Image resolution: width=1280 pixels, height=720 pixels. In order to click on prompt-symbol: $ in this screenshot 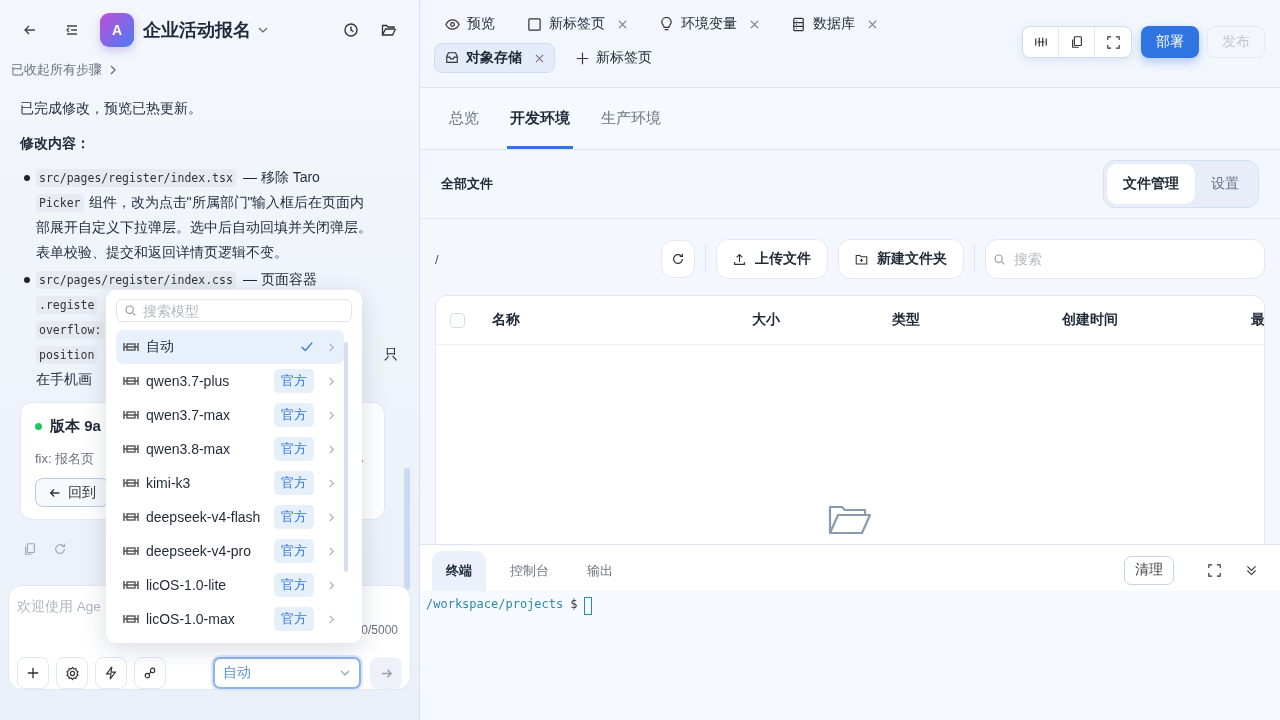, I will do `click(574, 604)`.